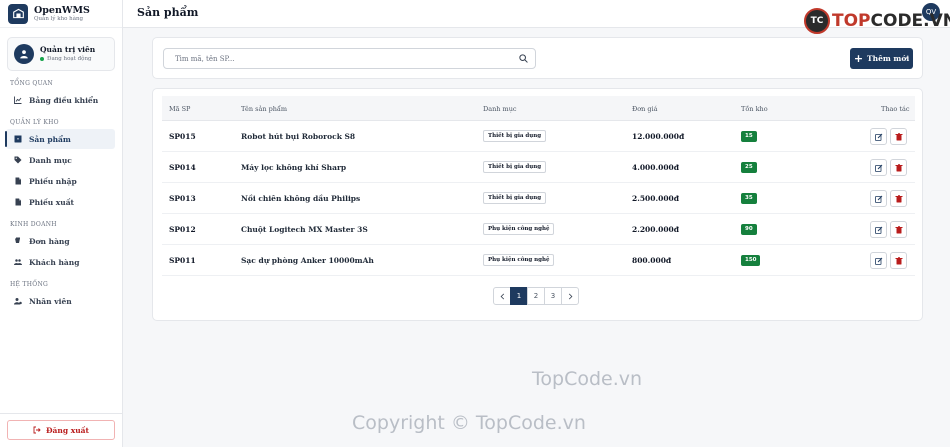 The height and width of the screenshot is (447, 950). I want to click on product-name: Máy lọc không khí Sharp, so click(294, 167).